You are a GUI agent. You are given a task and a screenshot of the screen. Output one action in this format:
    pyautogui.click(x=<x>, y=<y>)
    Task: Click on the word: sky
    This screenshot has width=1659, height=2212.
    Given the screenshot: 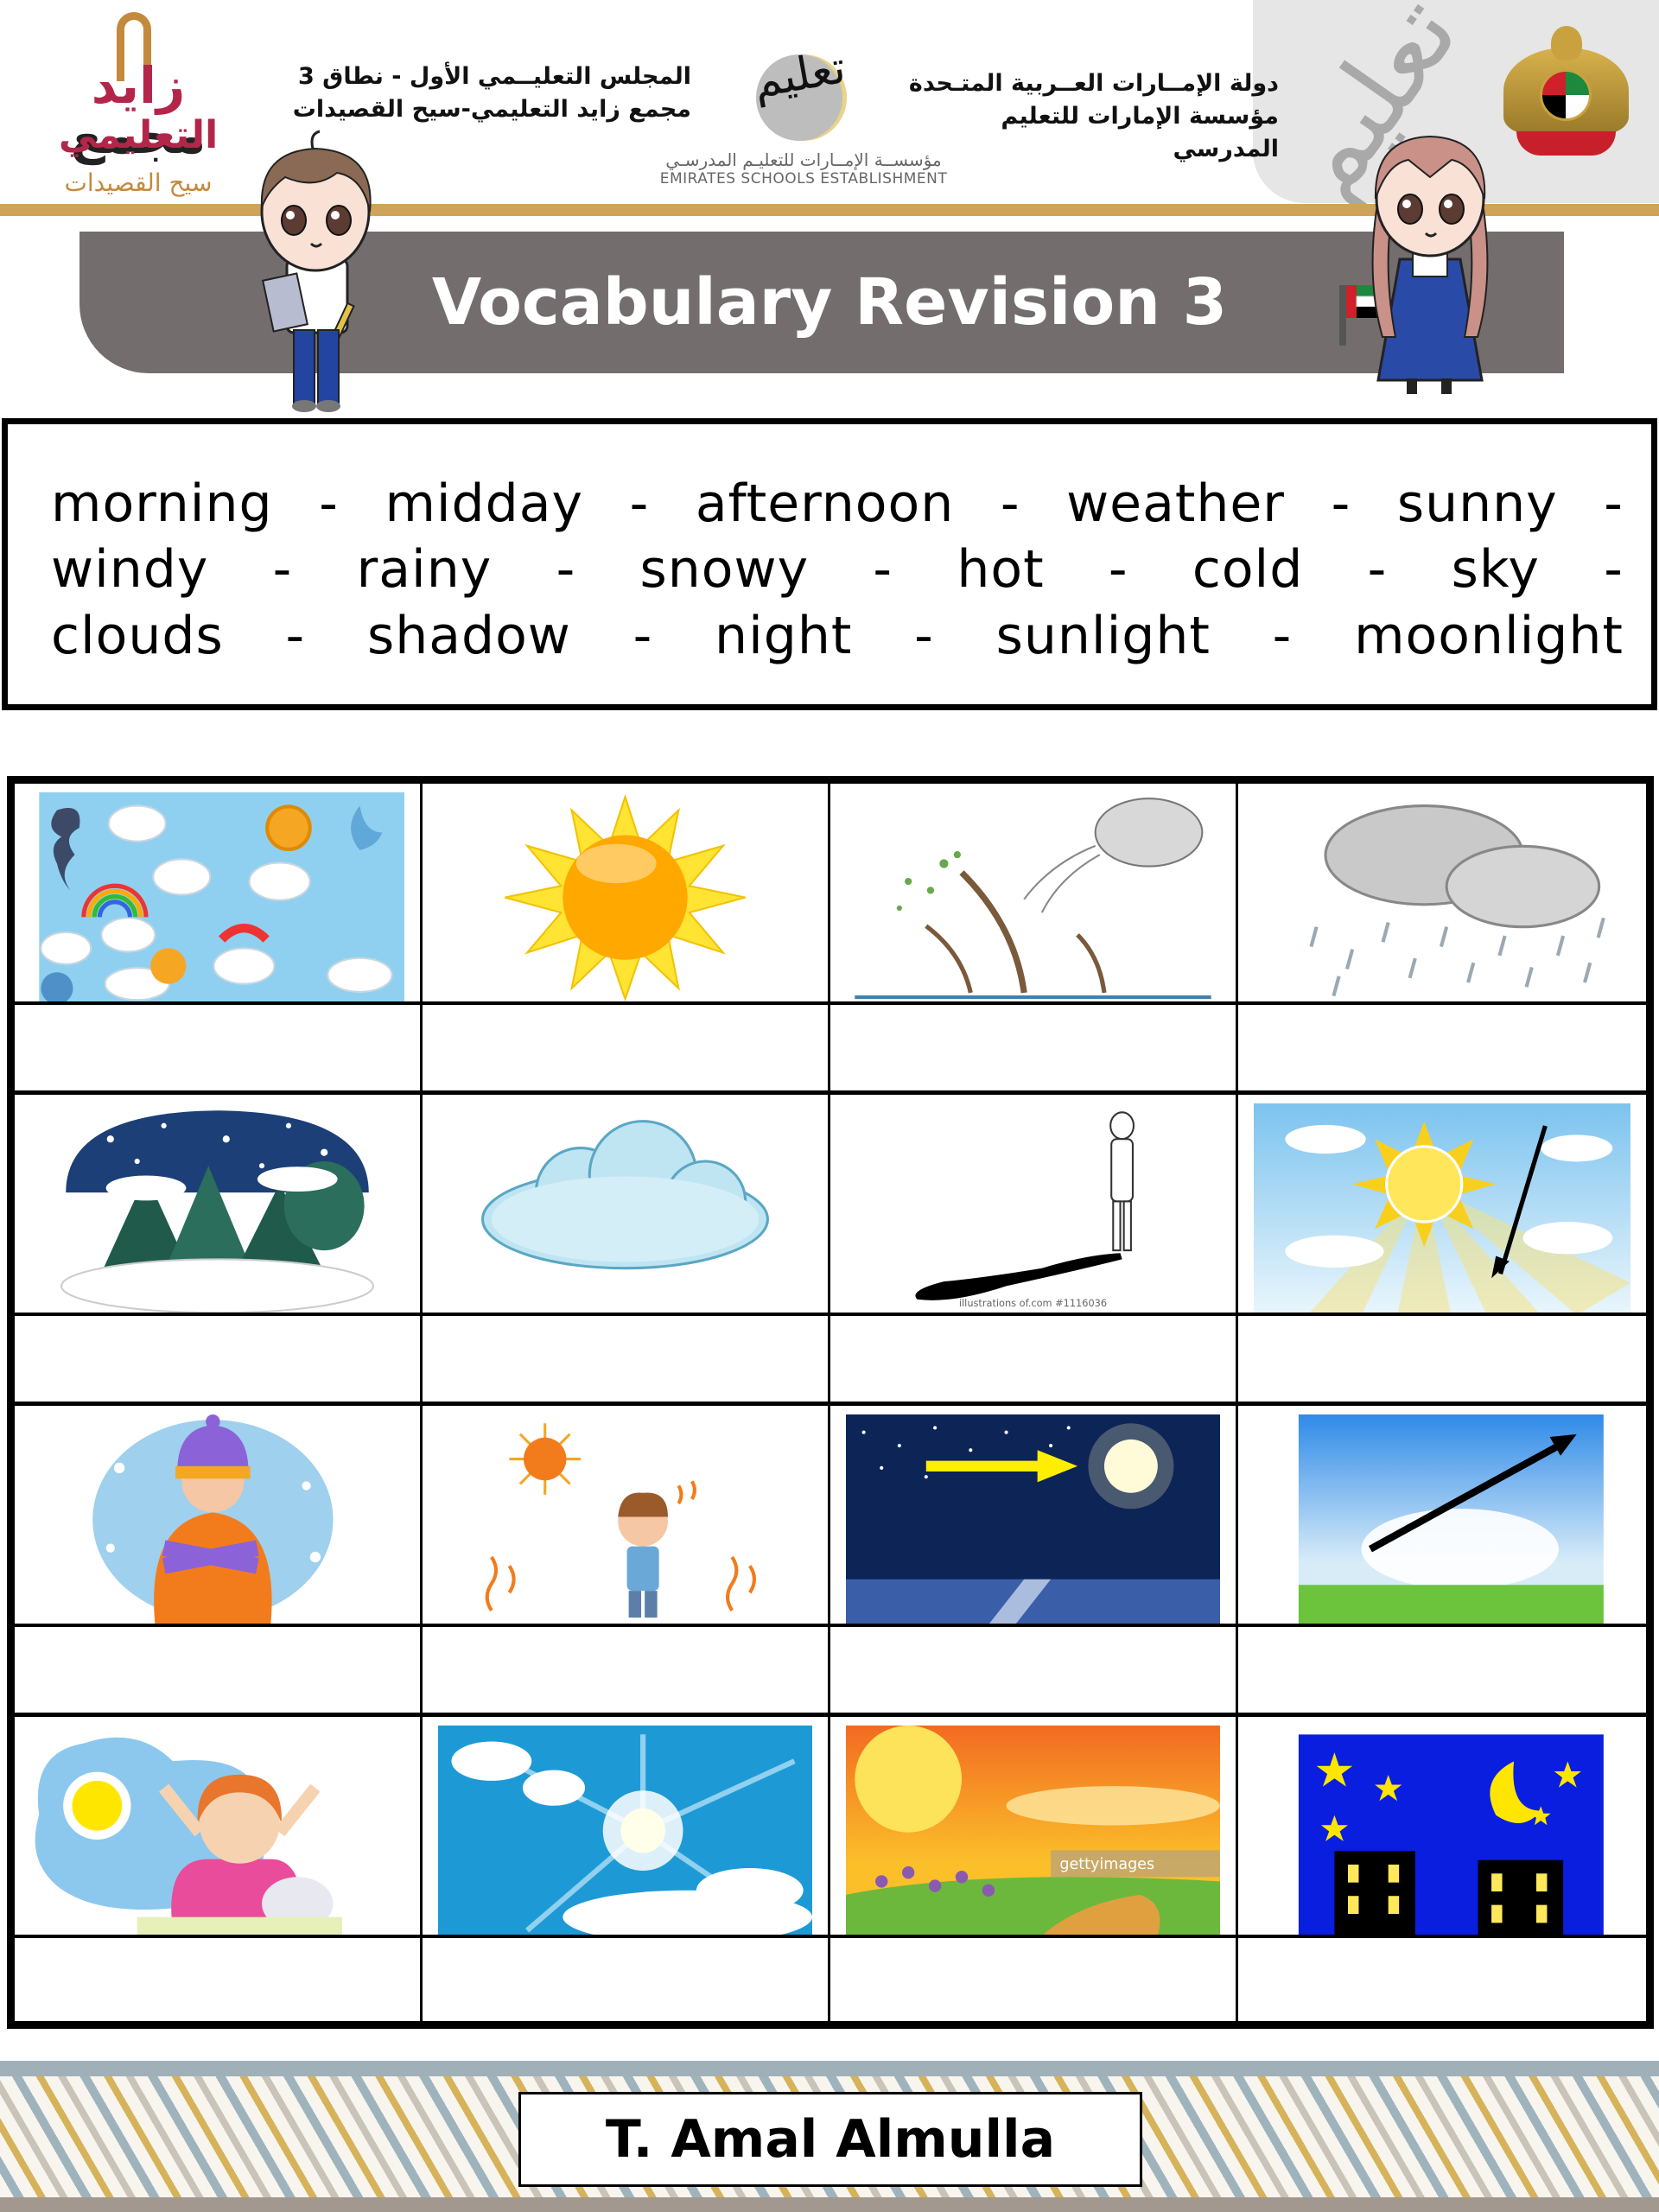 What is the action you would take?
    pyautogui.click(x=1495, y=569)
    